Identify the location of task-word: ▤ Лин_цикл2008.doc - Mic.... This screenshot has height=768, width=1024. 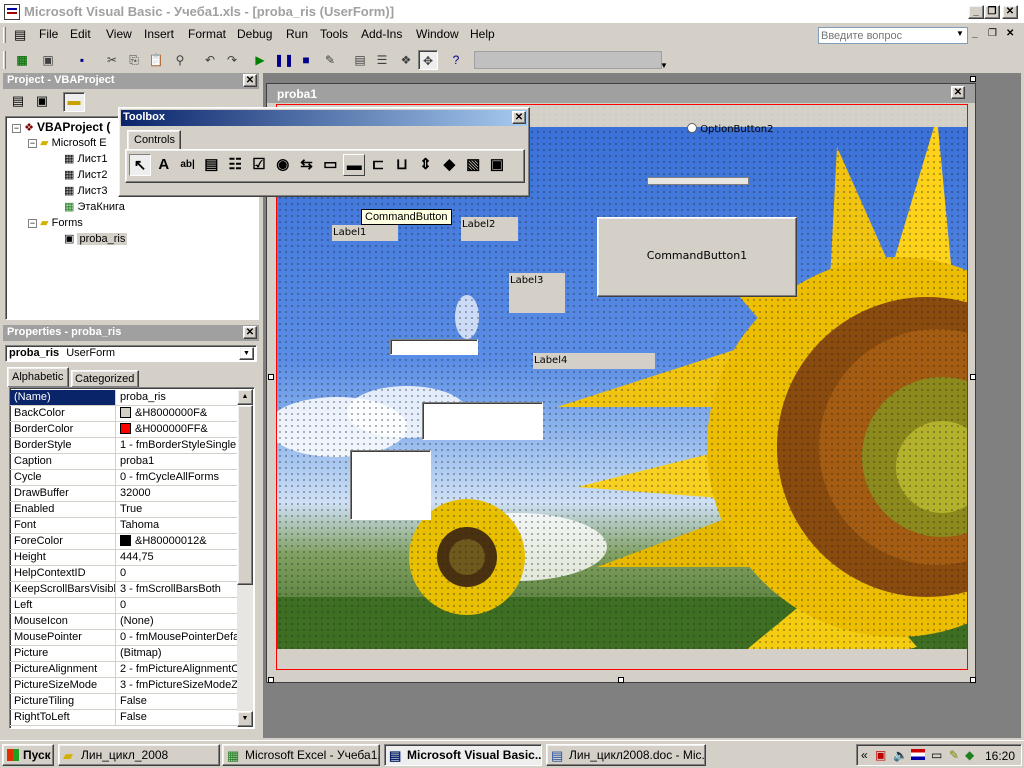
(626, 755).